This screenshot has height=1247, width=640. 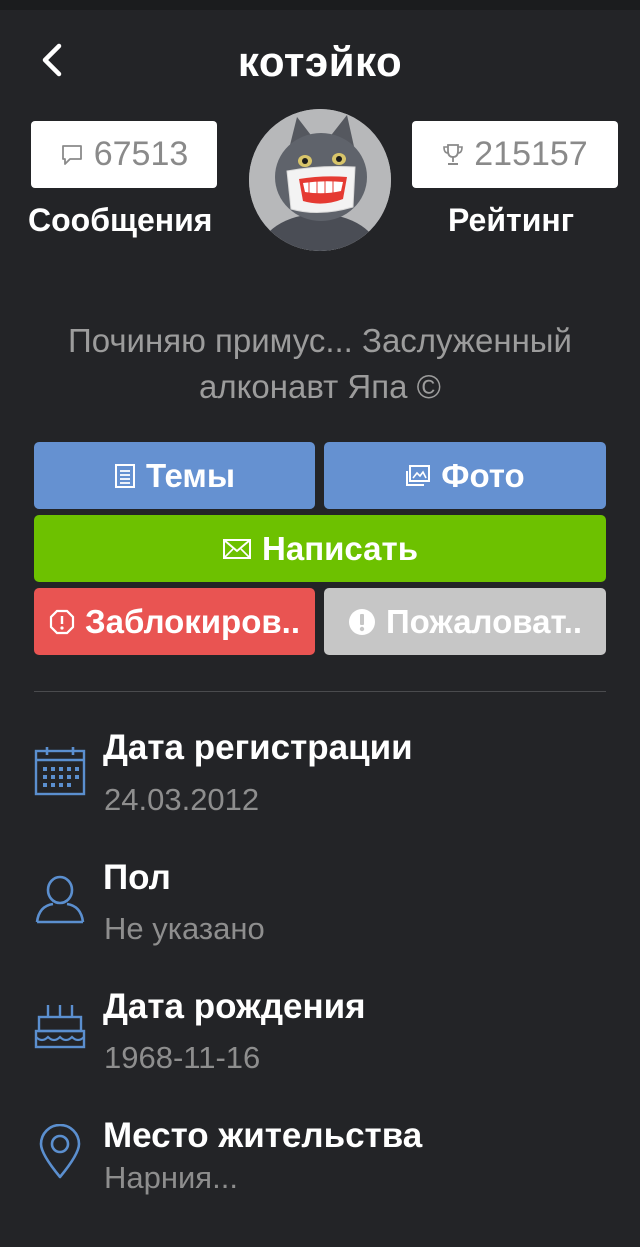 What do you see at coordinates (531, 154) in the screenshot?
I see `rating-count: 215157` at bounding box center [531, 154].